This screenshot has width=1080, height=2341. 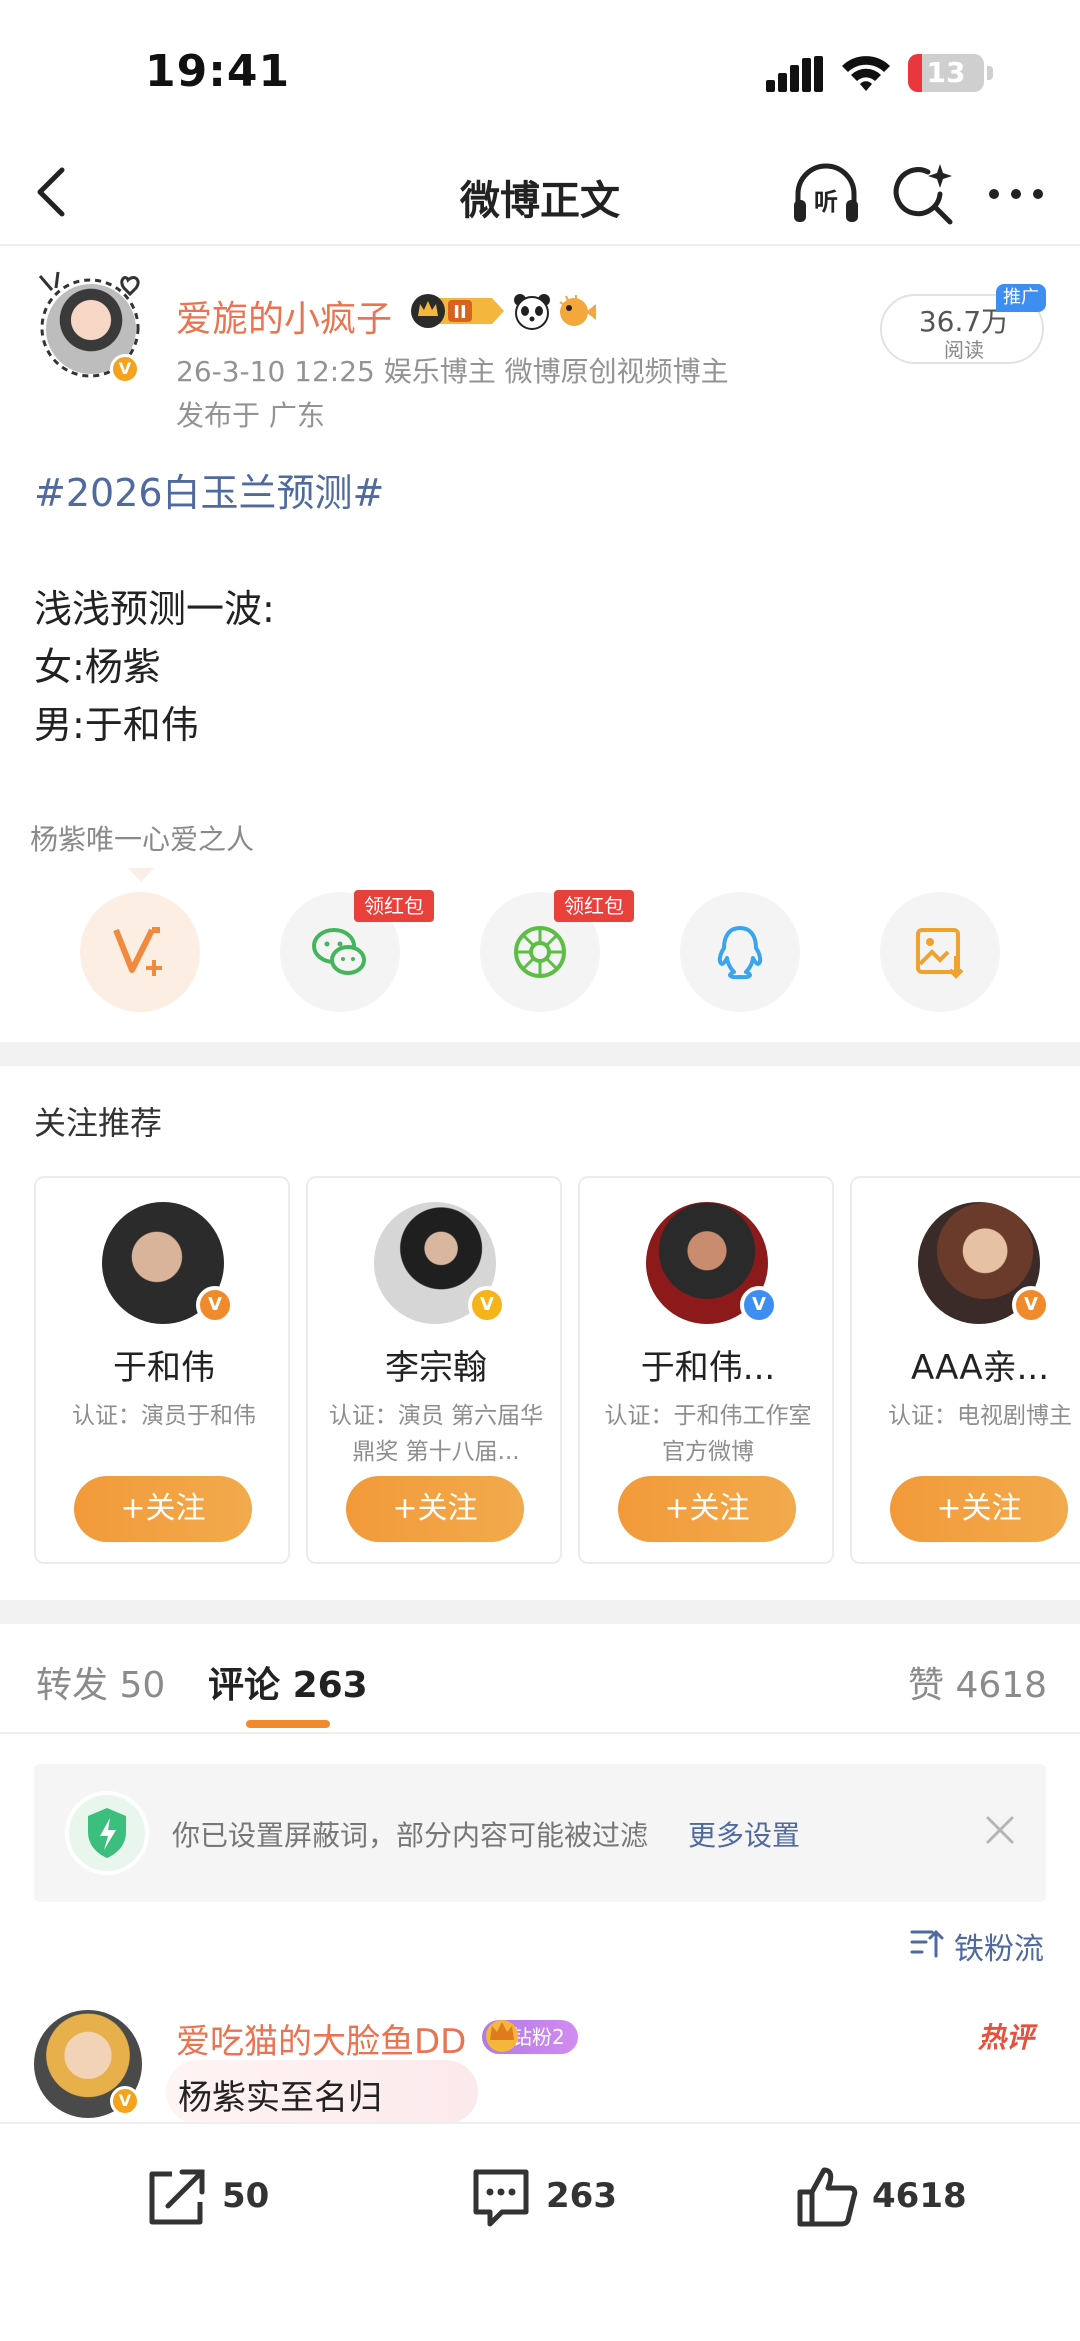 I want to click on more-settings-link: 更多设置, so click(x=744, y=1834).